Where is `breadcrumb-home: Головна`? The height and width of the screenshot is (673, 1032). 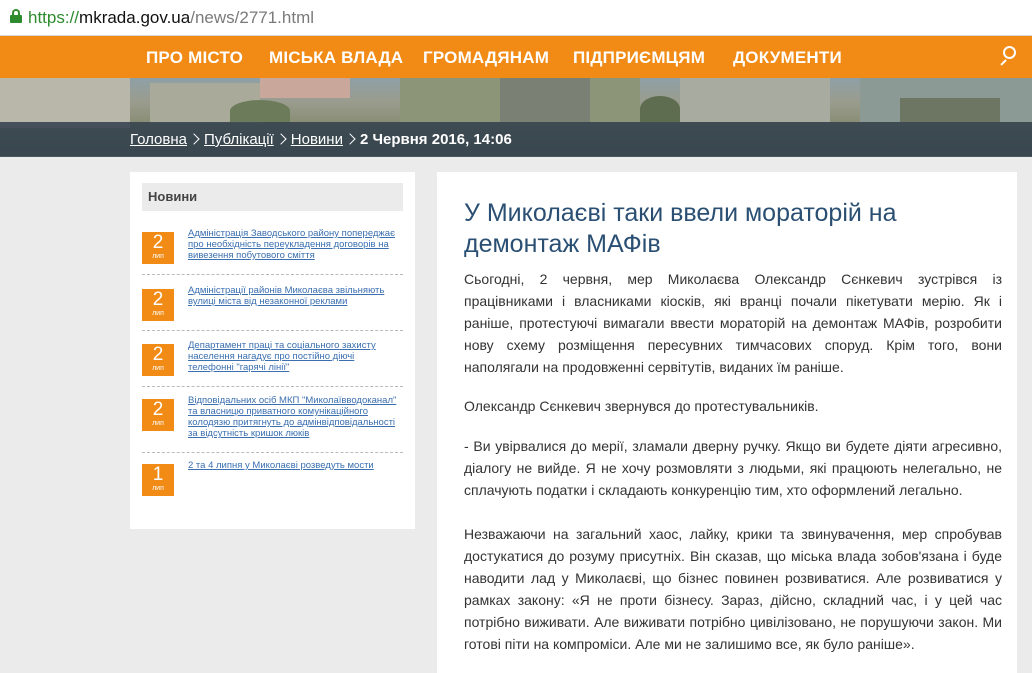
breadcrumb-home: Головна is located at coordinates (158, 139).